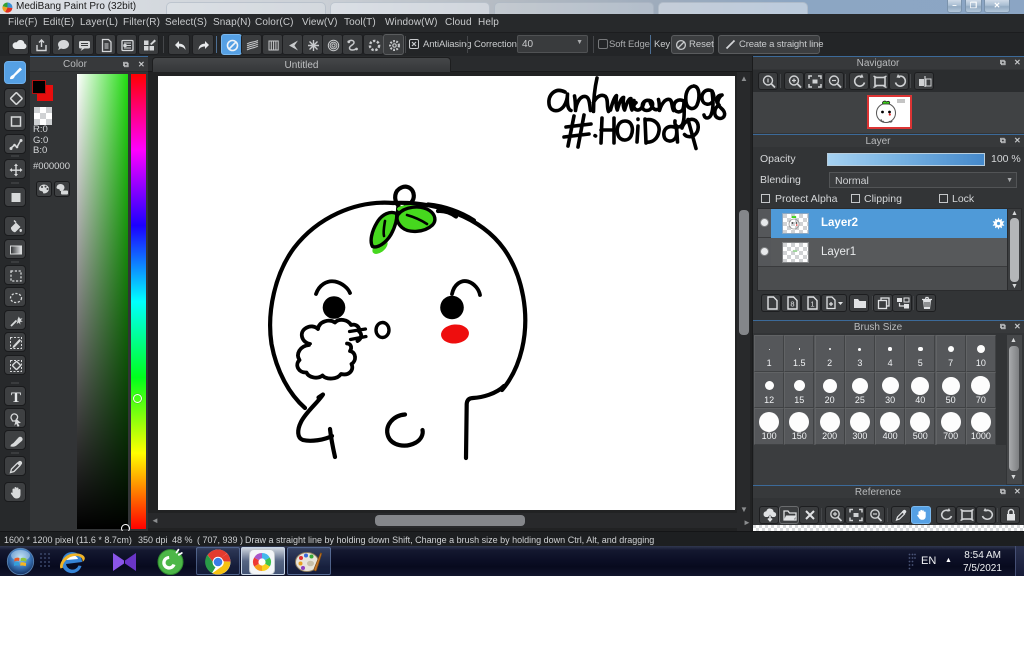  Describe the element at coordinates (16, 398) in the screenshot. I see `svg-text: T` at that location.